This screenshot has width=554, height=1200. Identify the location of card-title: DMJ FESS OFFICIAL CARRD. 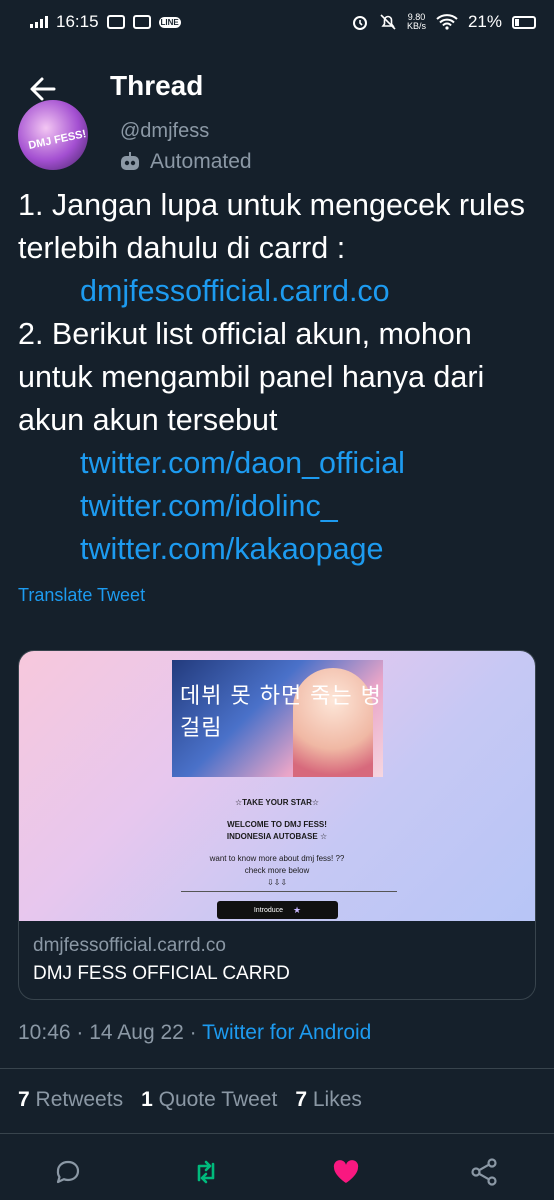
(161, 973).